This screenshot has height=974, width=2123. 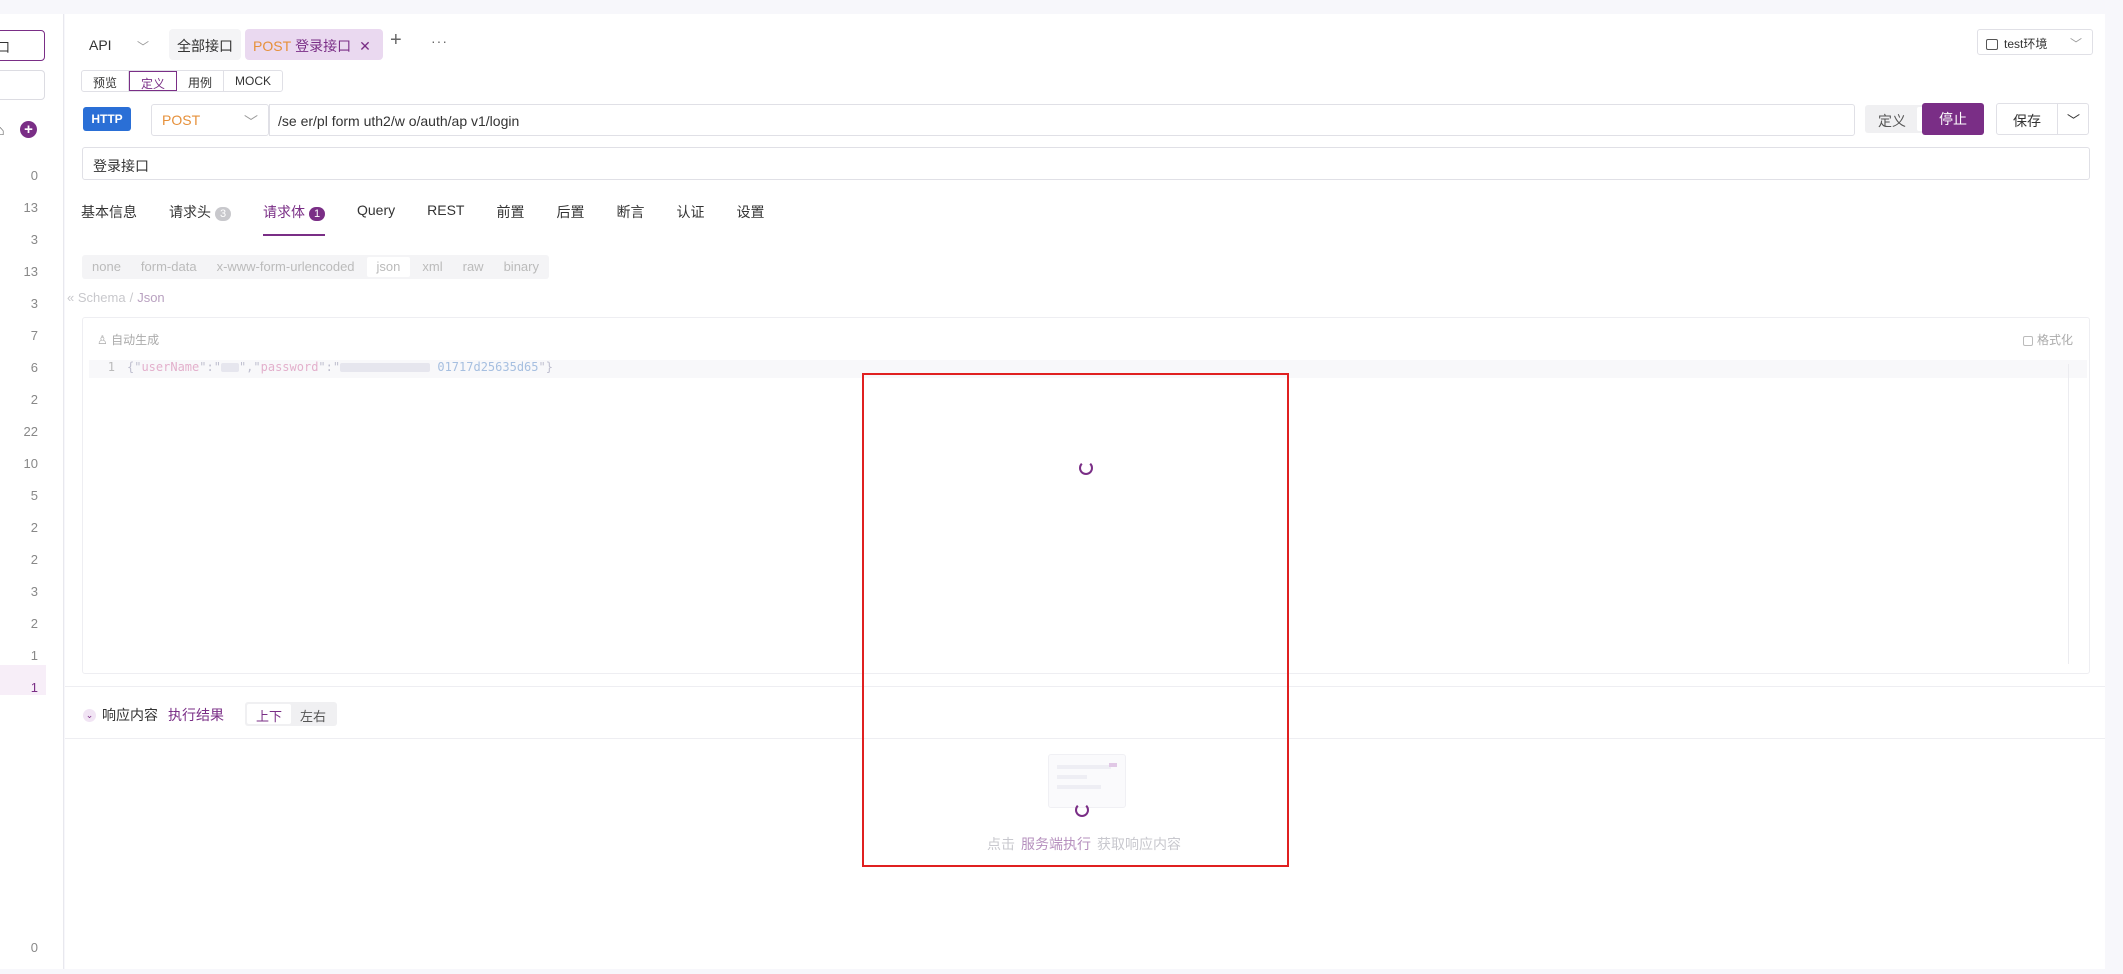 What do you see at coordinates (102, 297) in the screenshot?
I see `schema-link: Schema` at bounding box center [102, 297].